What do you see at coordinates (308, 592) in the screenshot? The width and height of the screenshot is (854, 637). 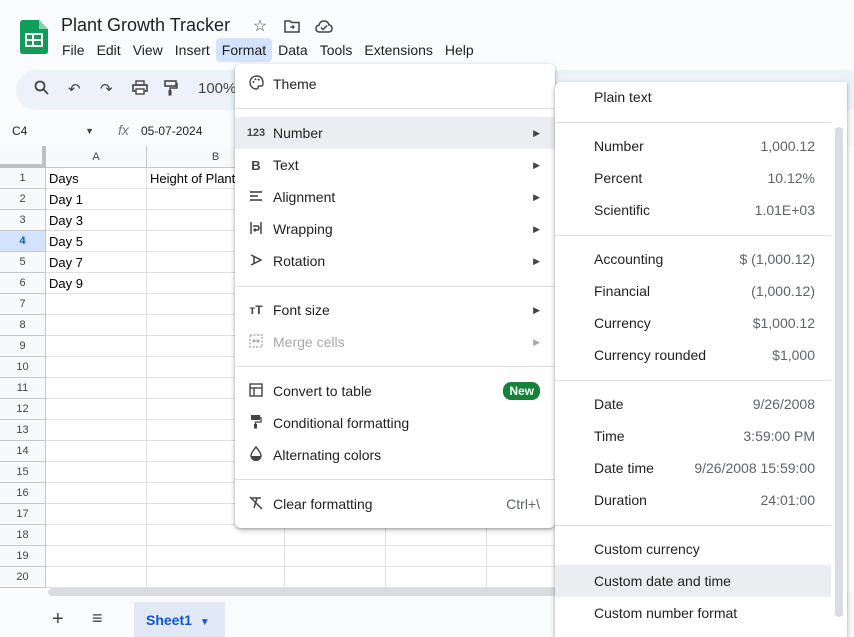 I see `horizontal-scrollbar` at bounding box center [308, 592].